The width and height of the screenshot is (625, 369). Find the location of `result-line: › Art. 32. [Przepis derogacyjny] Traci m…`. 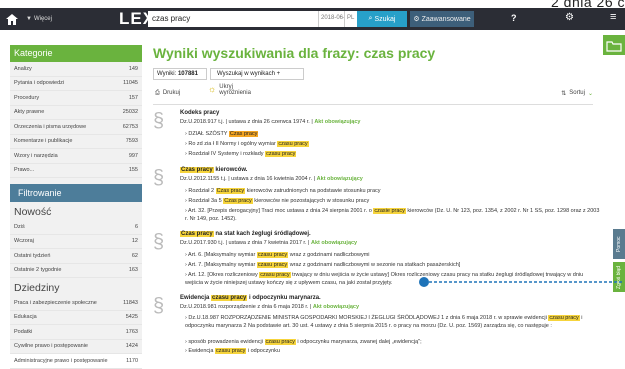

result-line: › Art. 32. [Przepis derogacyjny] Traci m… is located at coordinates (392, 215).